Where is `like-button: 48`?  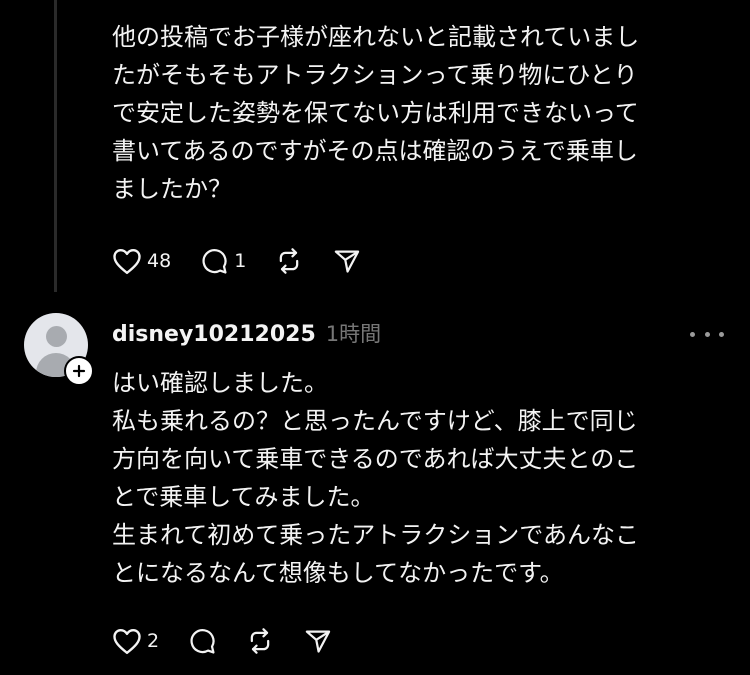 like-button: 48 is located at coordinates (141, 261).